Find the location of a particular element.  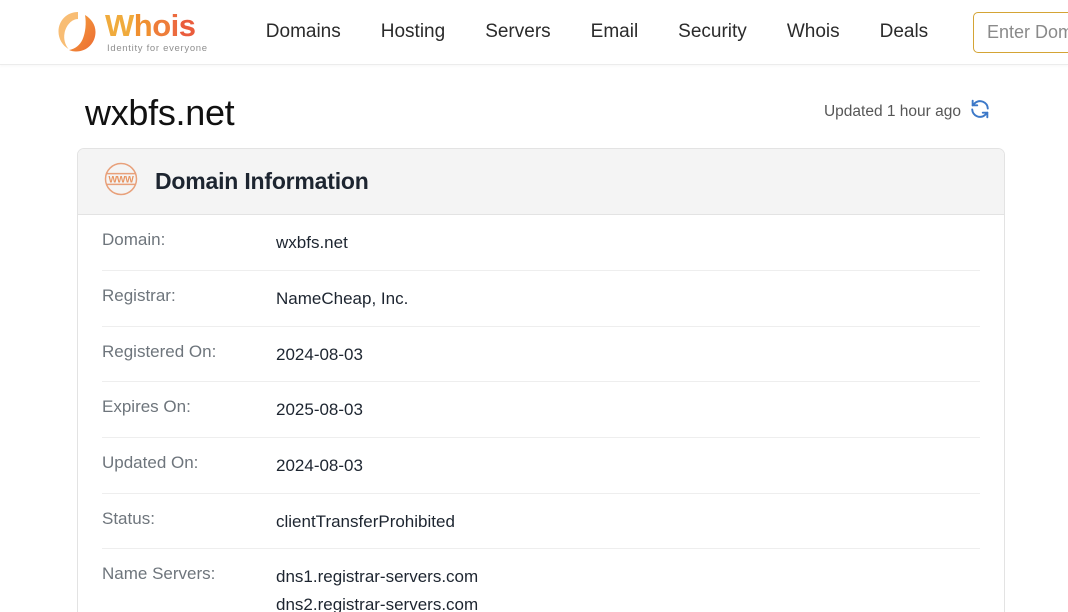

nav-item-deals: Deals is located at coordinates (904, 32).